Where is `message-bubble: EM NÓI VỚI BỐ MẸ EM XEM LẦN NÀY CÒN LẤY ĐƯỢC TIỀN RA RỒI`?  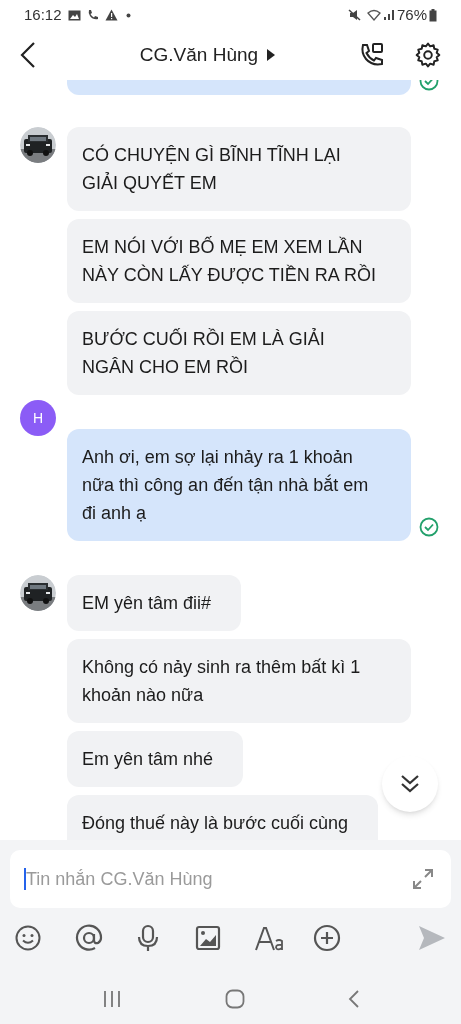 message-bubble: EM NÓI VỚI BỐ MẸ EM XEM LẦN NÀY CÒN LẤY ĐƯỢC TIỀN RA RỒI is located at coordinates (239, 261).